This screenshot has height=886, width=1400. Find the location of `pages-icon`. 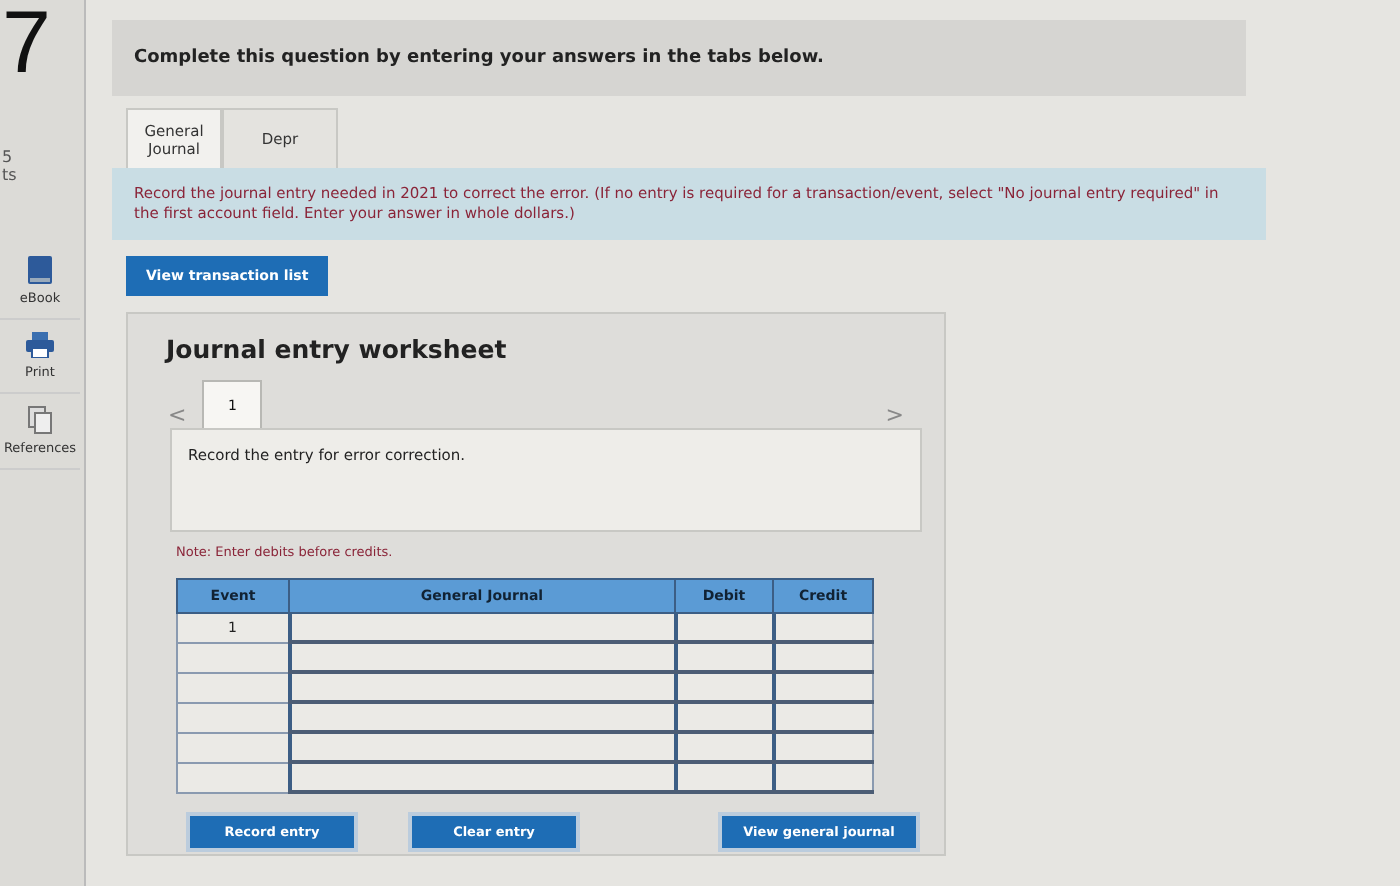

pages-icon is located at coordinates (40, 420).